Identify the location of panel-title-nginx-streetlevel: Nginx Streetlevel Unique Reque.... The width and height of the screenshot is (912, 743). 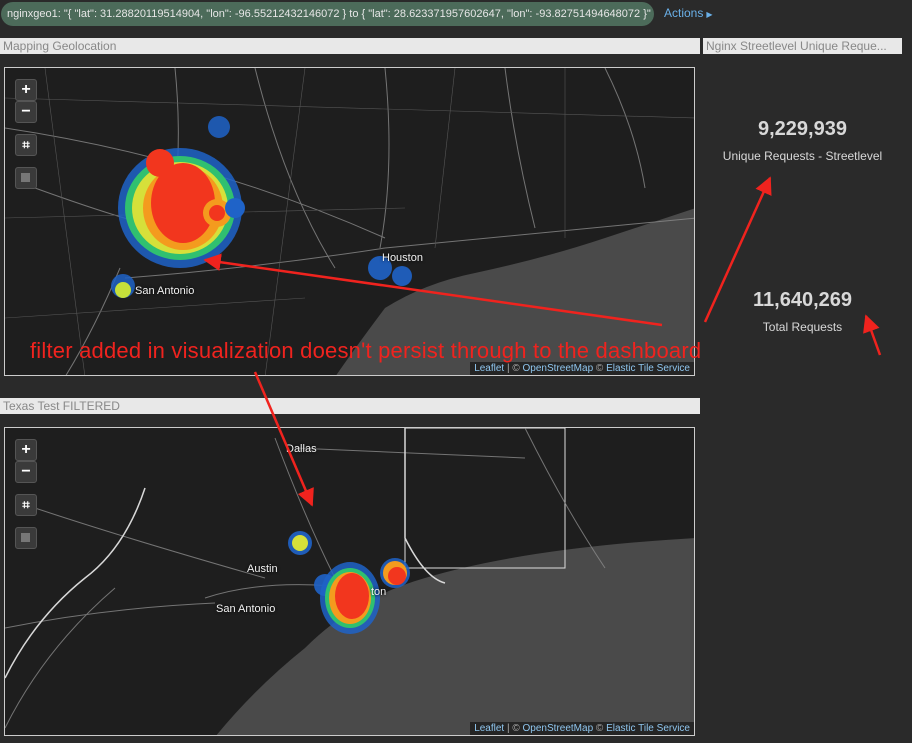
(802, 46).